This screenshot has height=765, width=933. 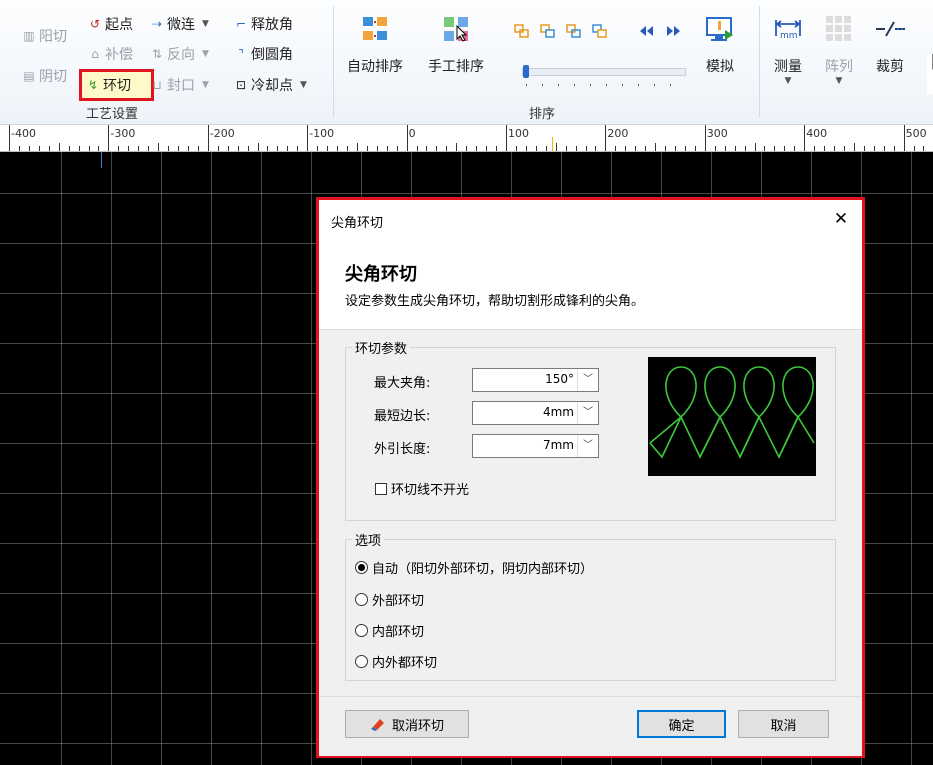 What do you see at coordinates (179, 54) in the screenshot?
I see `reverse-button: ⇅ 反向 ▼` at bounding box center [179, 54].